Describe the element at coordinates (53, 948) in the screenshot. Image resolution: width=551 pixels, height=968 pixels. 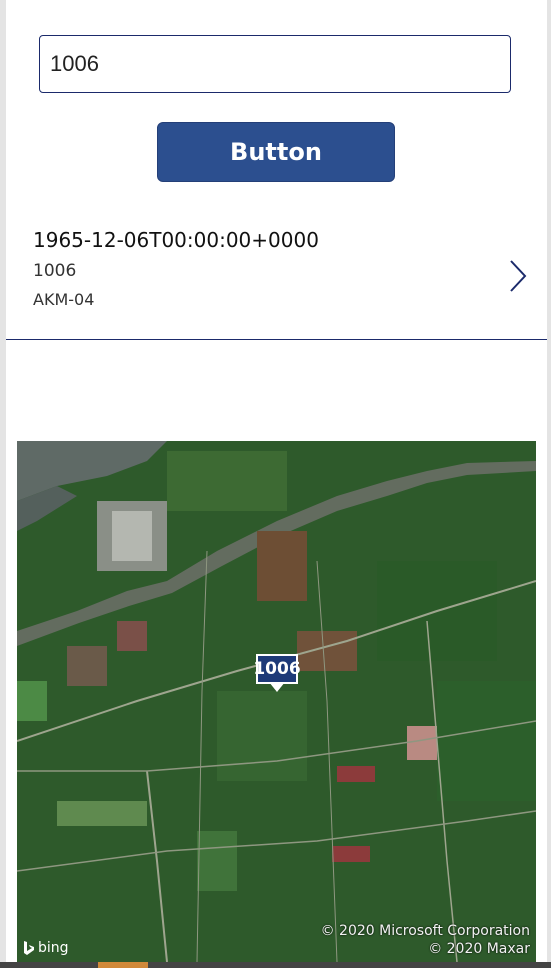
I see `bing-label: bing` at that location.